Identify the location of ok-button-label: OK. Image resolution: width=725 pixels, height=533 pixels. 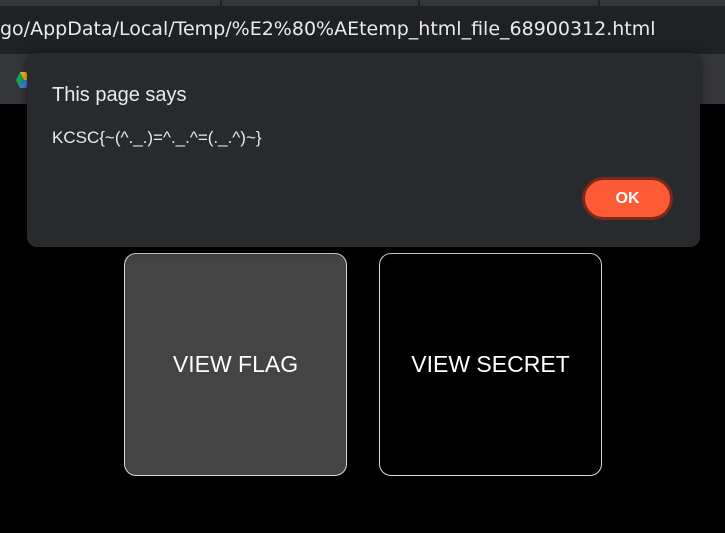
(627, 198).